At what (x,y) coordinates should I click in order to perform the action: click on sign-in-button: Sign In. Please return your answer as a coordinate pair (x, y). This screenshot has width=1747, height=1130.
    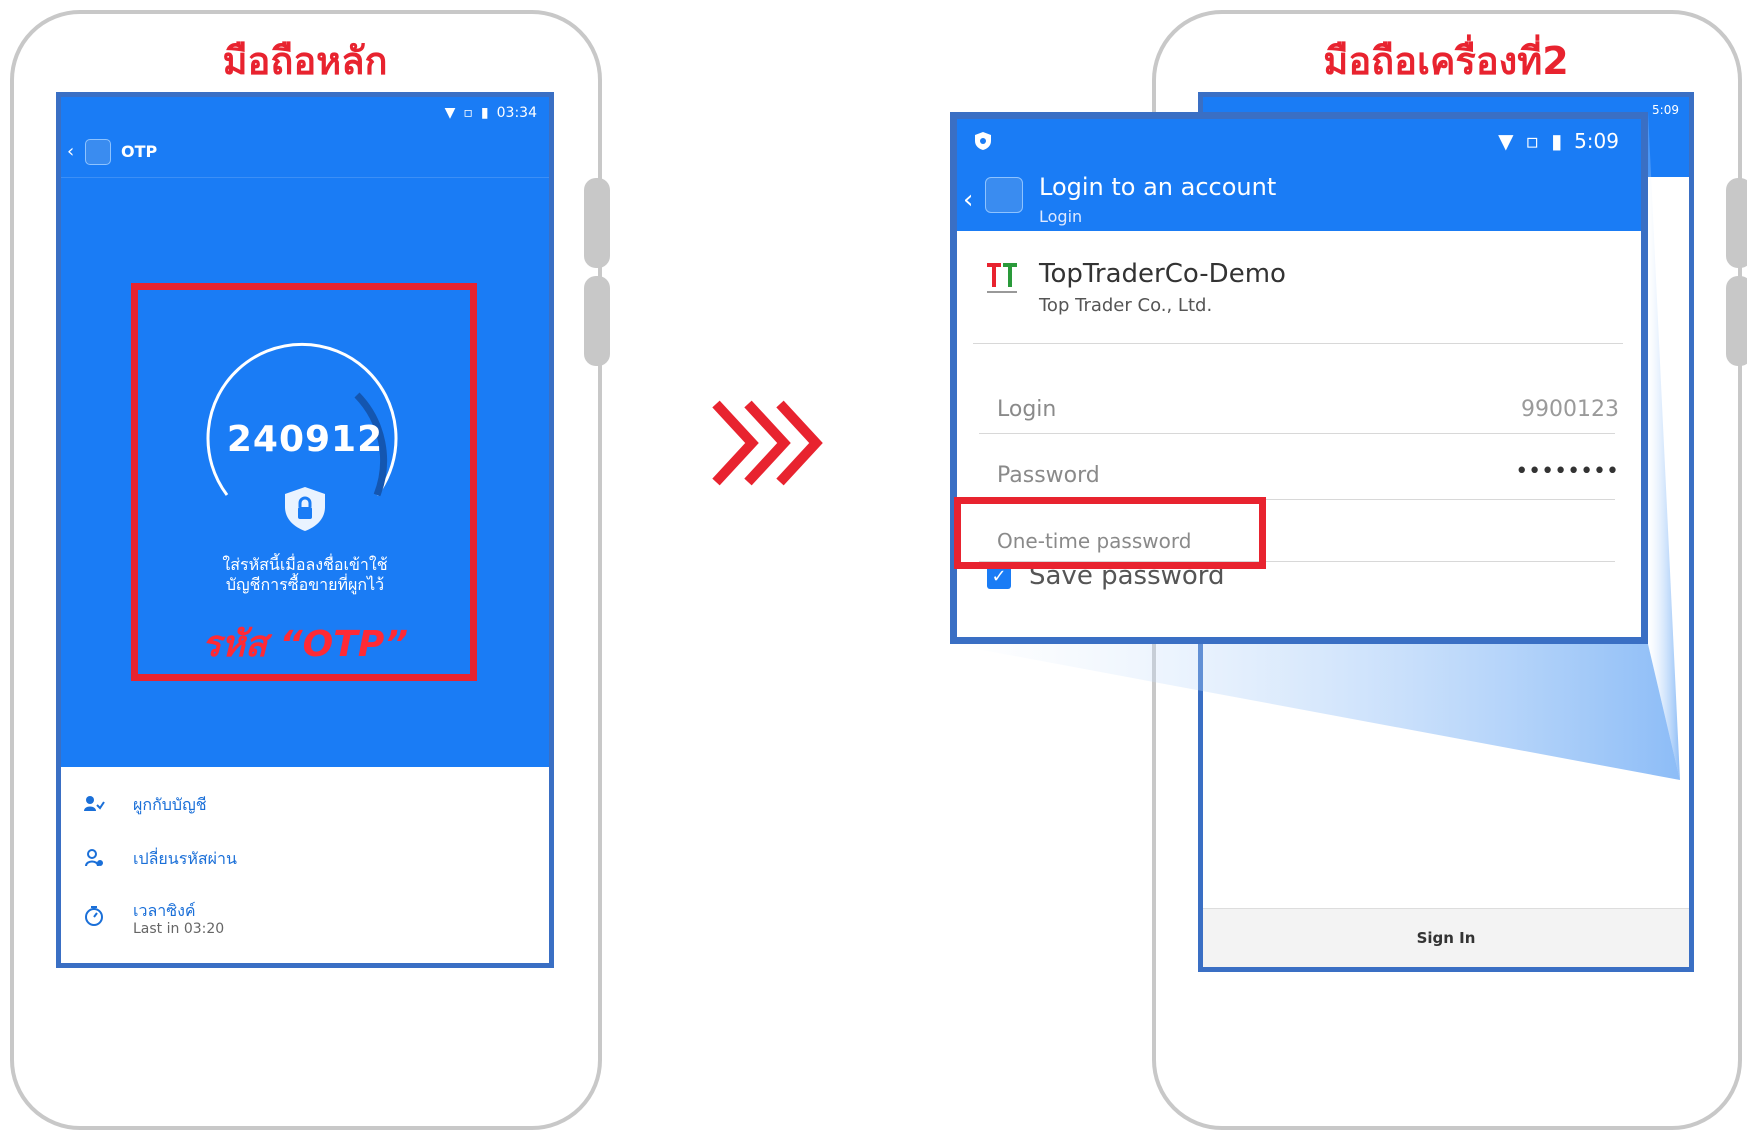
    Looking at the image, I should click on (1446, 937).